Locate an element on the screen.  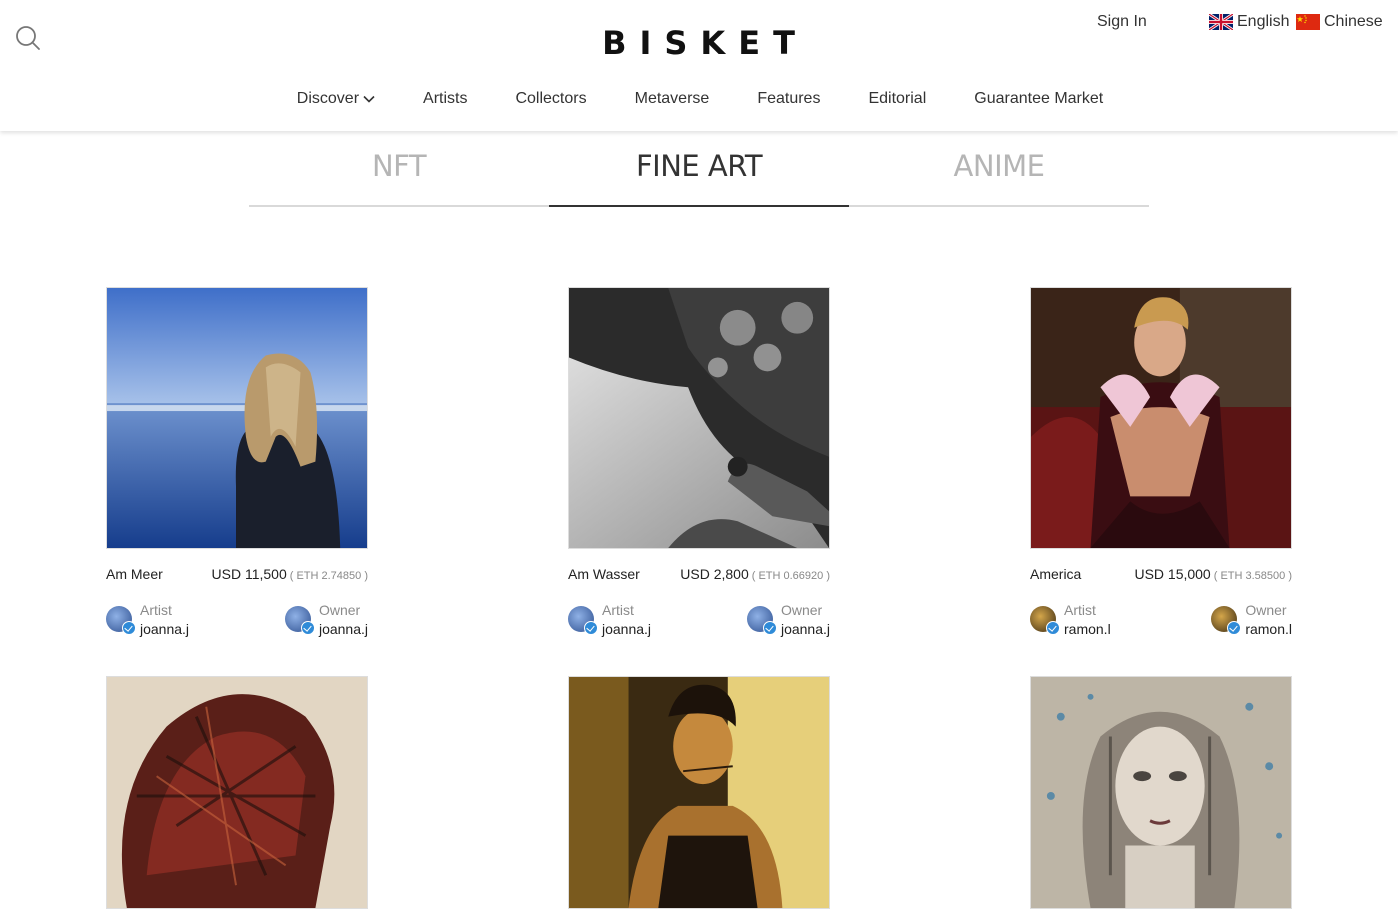
nav-editorial: Editorial is located at coordinates (897, 99).